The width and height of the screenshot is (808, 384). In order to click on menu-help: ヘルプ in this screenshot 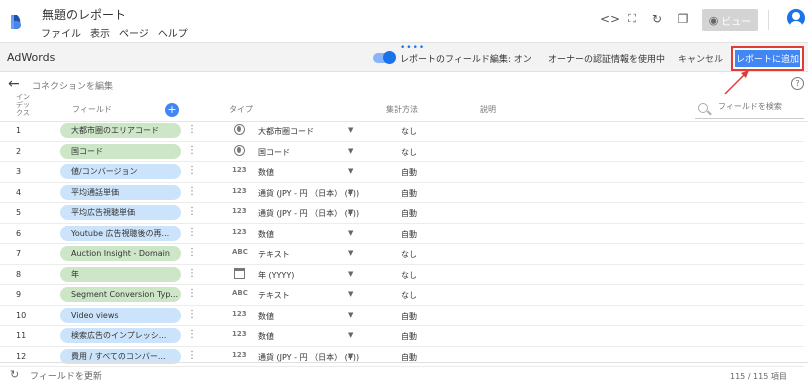, I will do `click(173, 32)`.